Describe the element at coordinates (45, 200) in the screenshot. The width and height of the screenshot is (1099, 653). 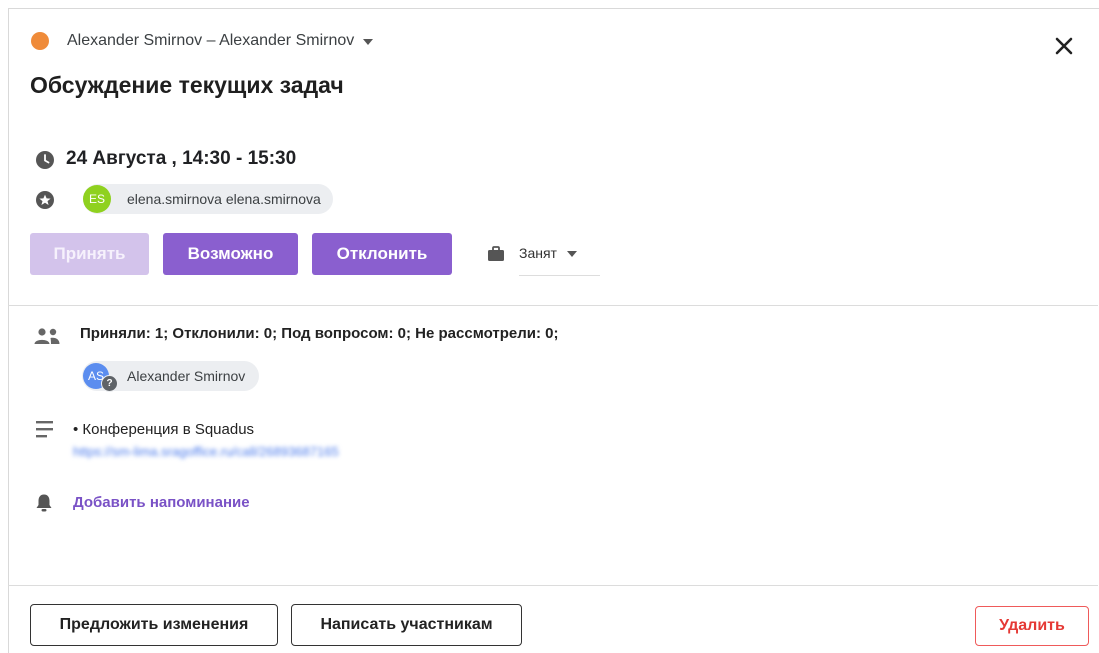
I see `star-icon` at that location.